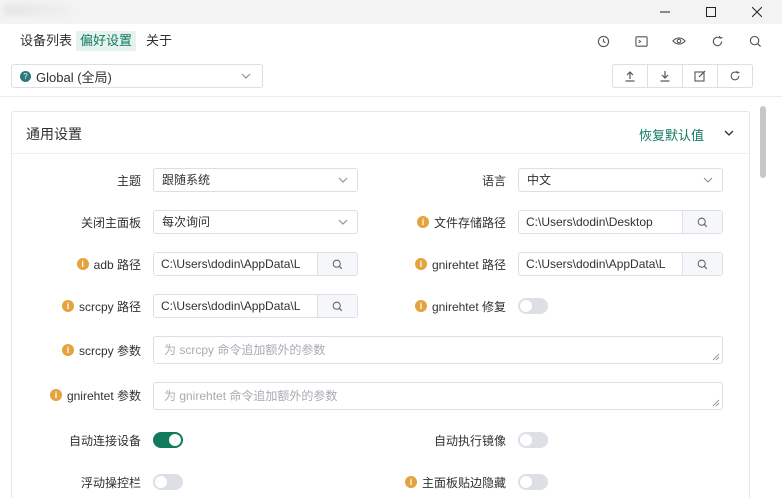 The image size is (782, 498). Describe the element at coordinates (104, 440) in the screenshot. I see `auto-connect-label: 自动连接设备` at that location.